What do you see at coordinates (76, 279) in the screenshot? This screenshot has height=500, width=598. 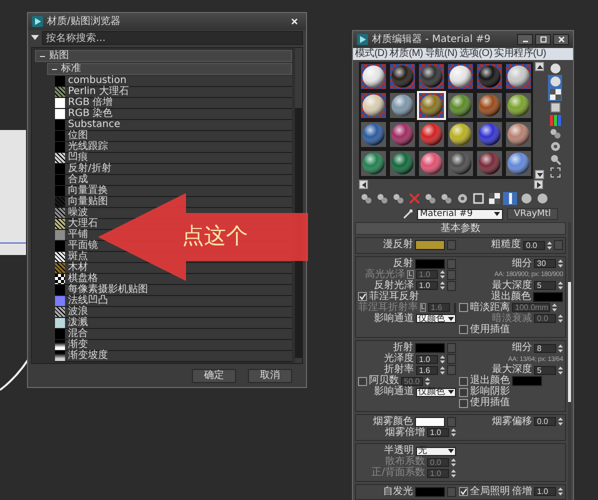 I see `map-list-item: 棋盘格` at bounding box center [76, 279].